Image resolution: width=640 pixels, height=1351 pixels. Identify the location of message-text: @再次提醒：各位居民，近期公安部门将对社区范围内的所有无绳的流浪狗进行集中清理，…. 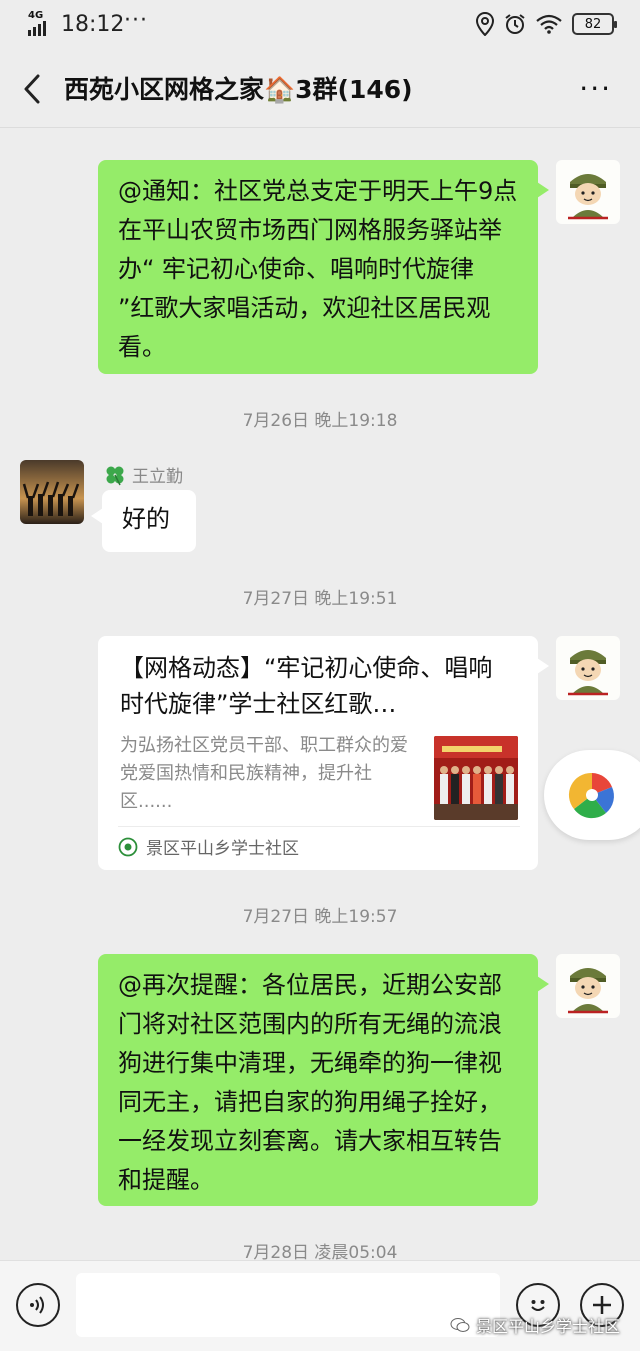
(310, 1082).